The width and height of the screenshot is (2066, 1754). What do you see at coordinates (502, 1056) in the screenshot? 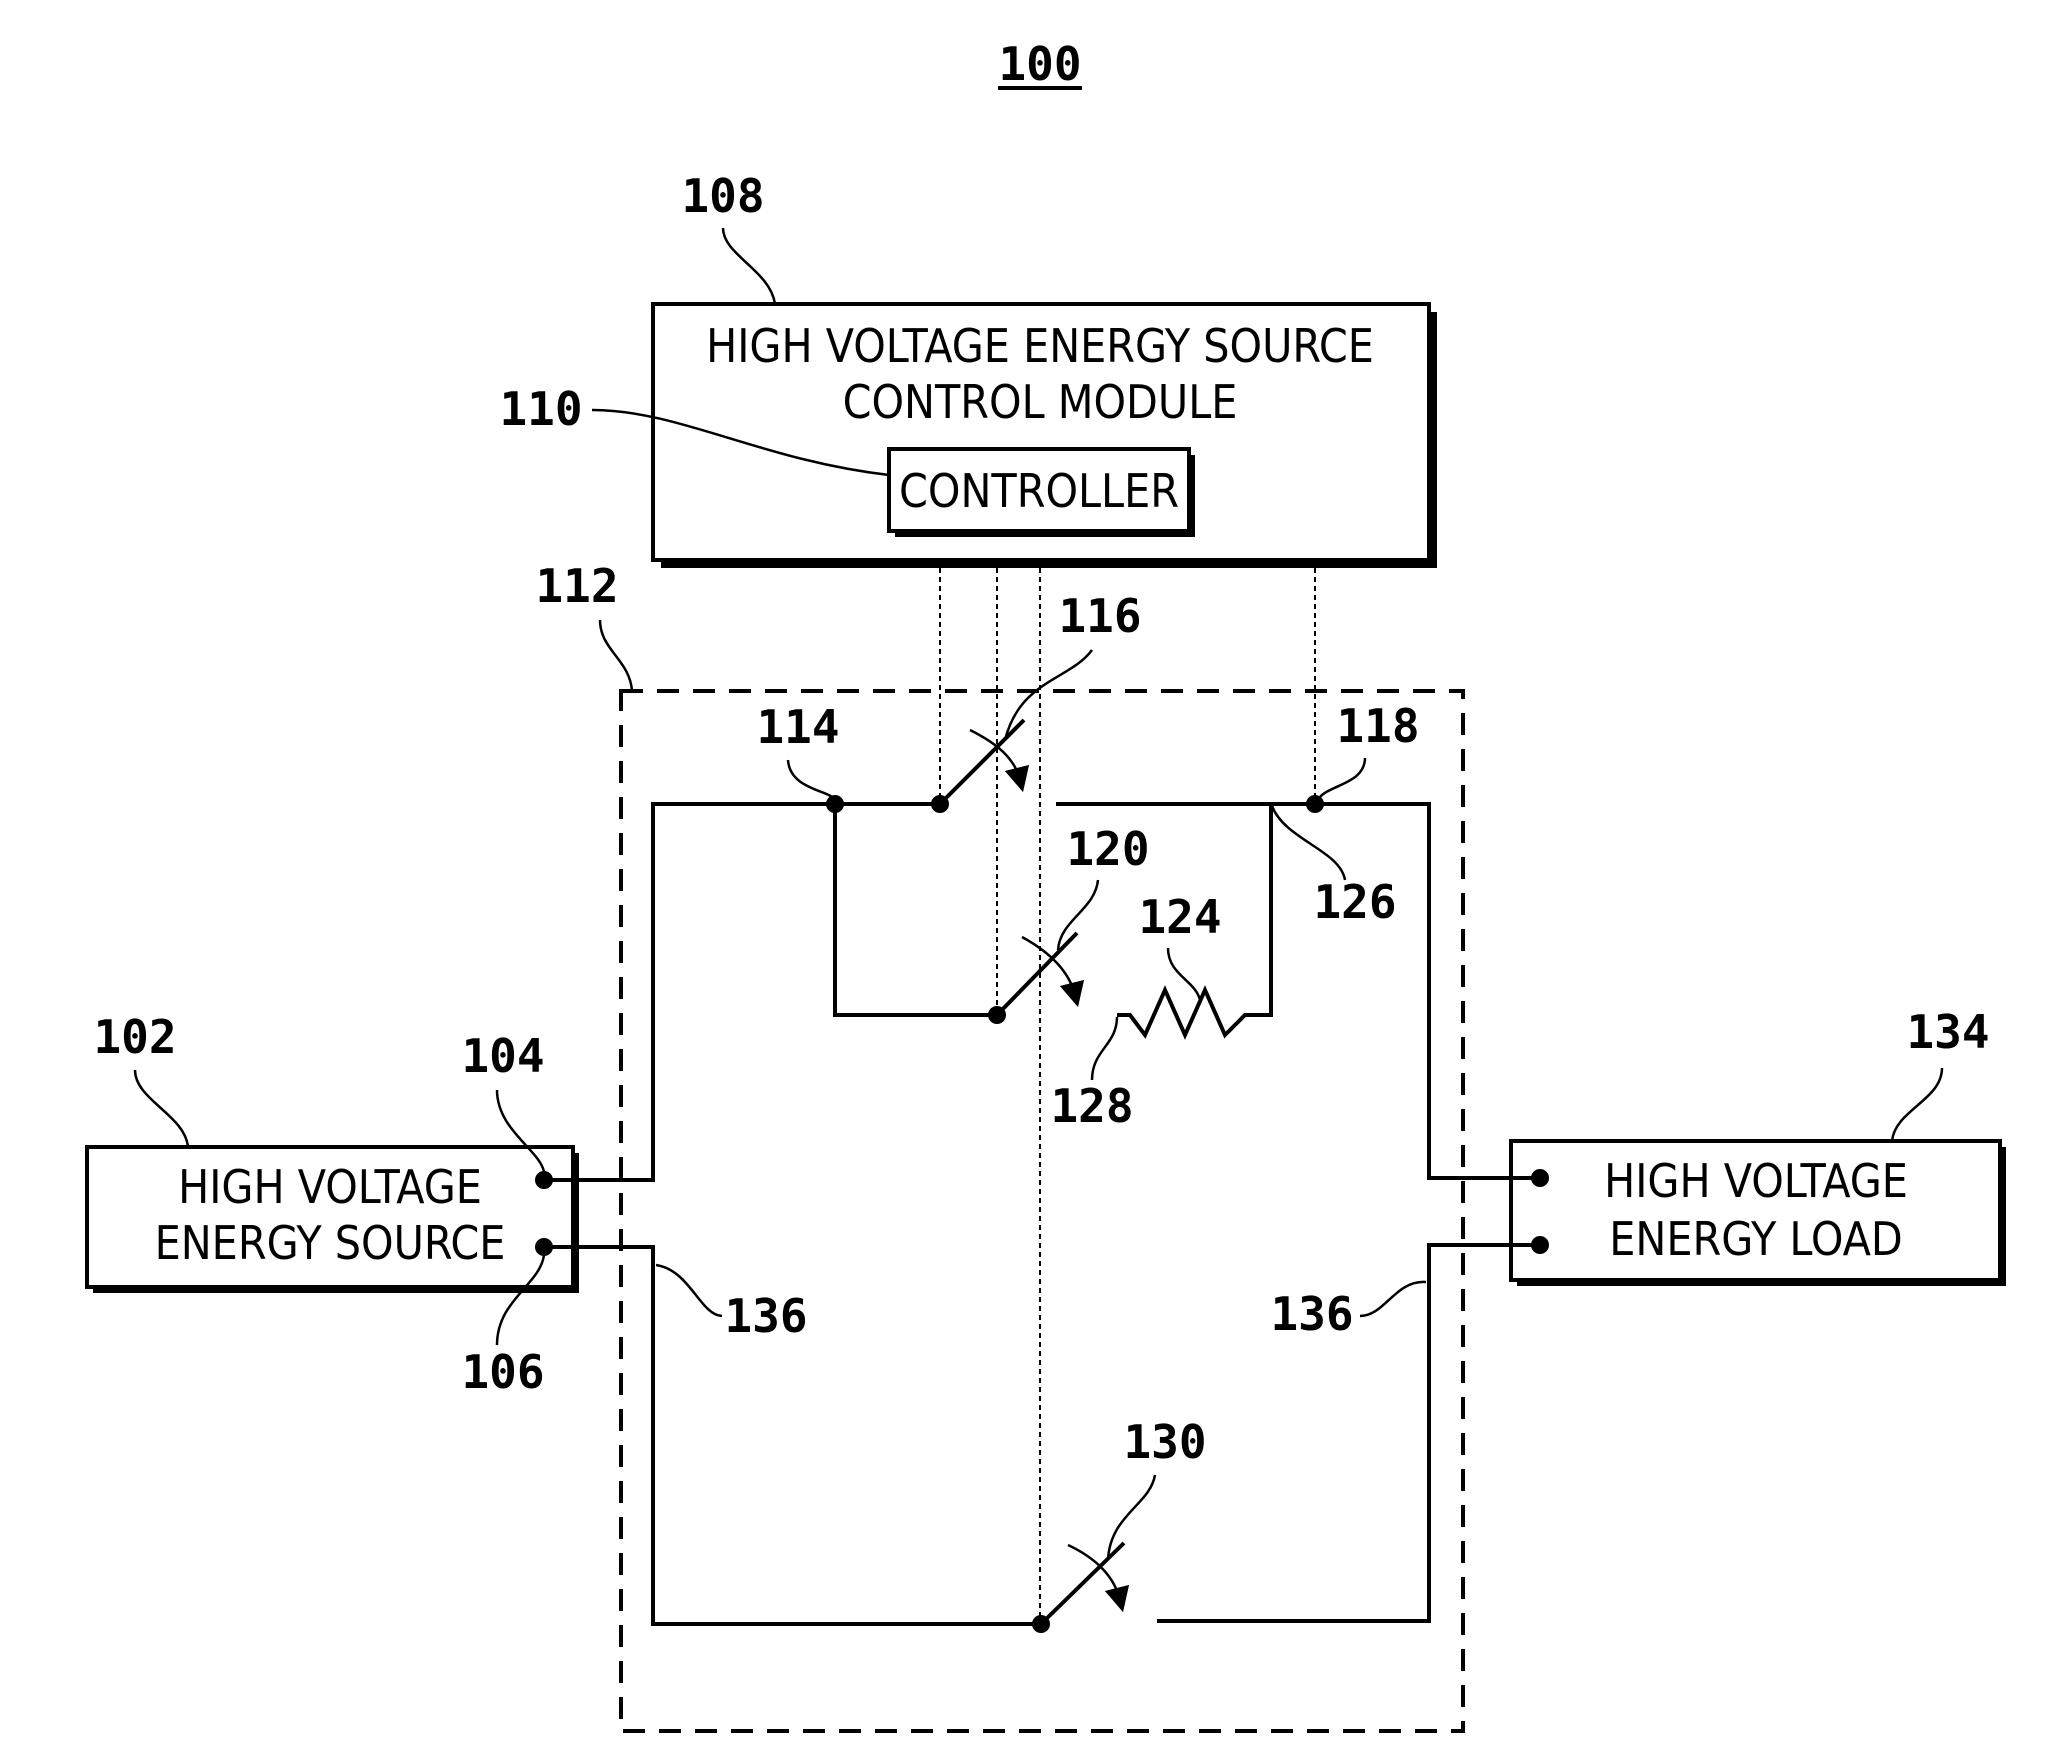
I see `ref-104: 104` at bounding box center [502, 1056].